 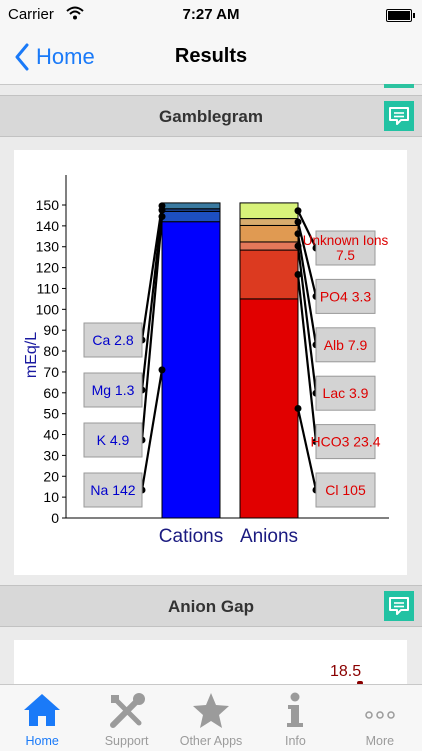 What do you see at coordinates (51, 393) in the screenshot?
I see `y-tick-label: 60` at bounding box center [51, 393].